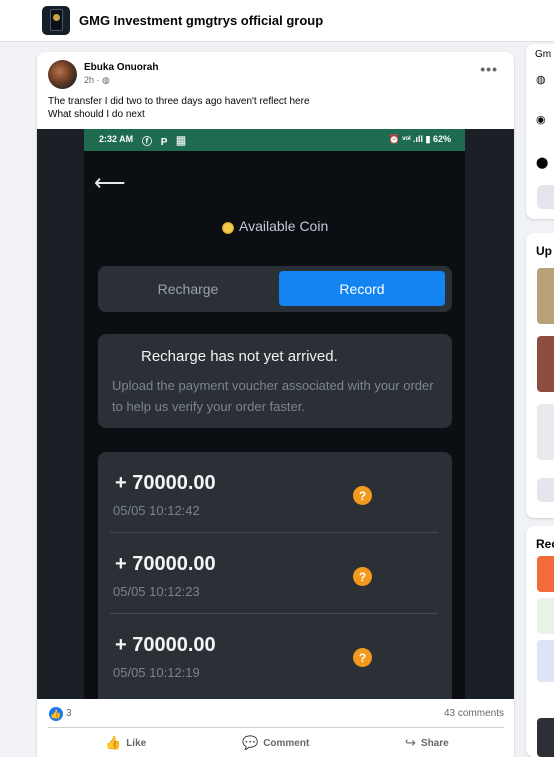 Image resolution: width=554 pixels, height=757 pixels. I want to click on post-time: 2h, so click(89, 80).